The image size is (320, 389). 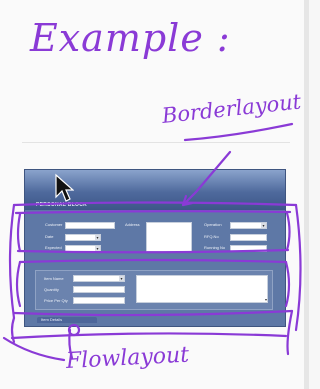 What do you see at coordinates (49, 236) in the screenshot?
I see `date-label: Date` at bounding box center [49, 236].